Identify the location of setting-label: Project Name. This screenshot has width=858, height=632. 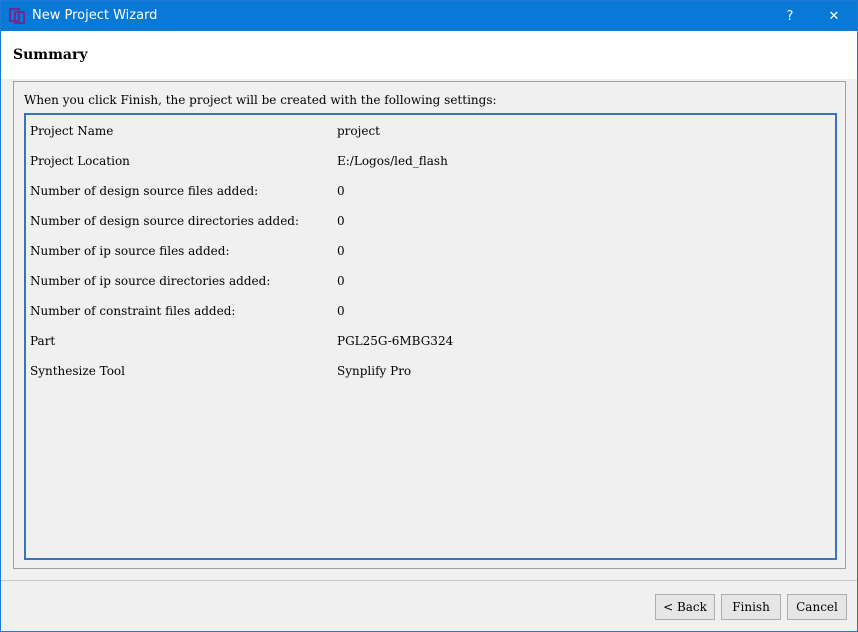
(72, 131).